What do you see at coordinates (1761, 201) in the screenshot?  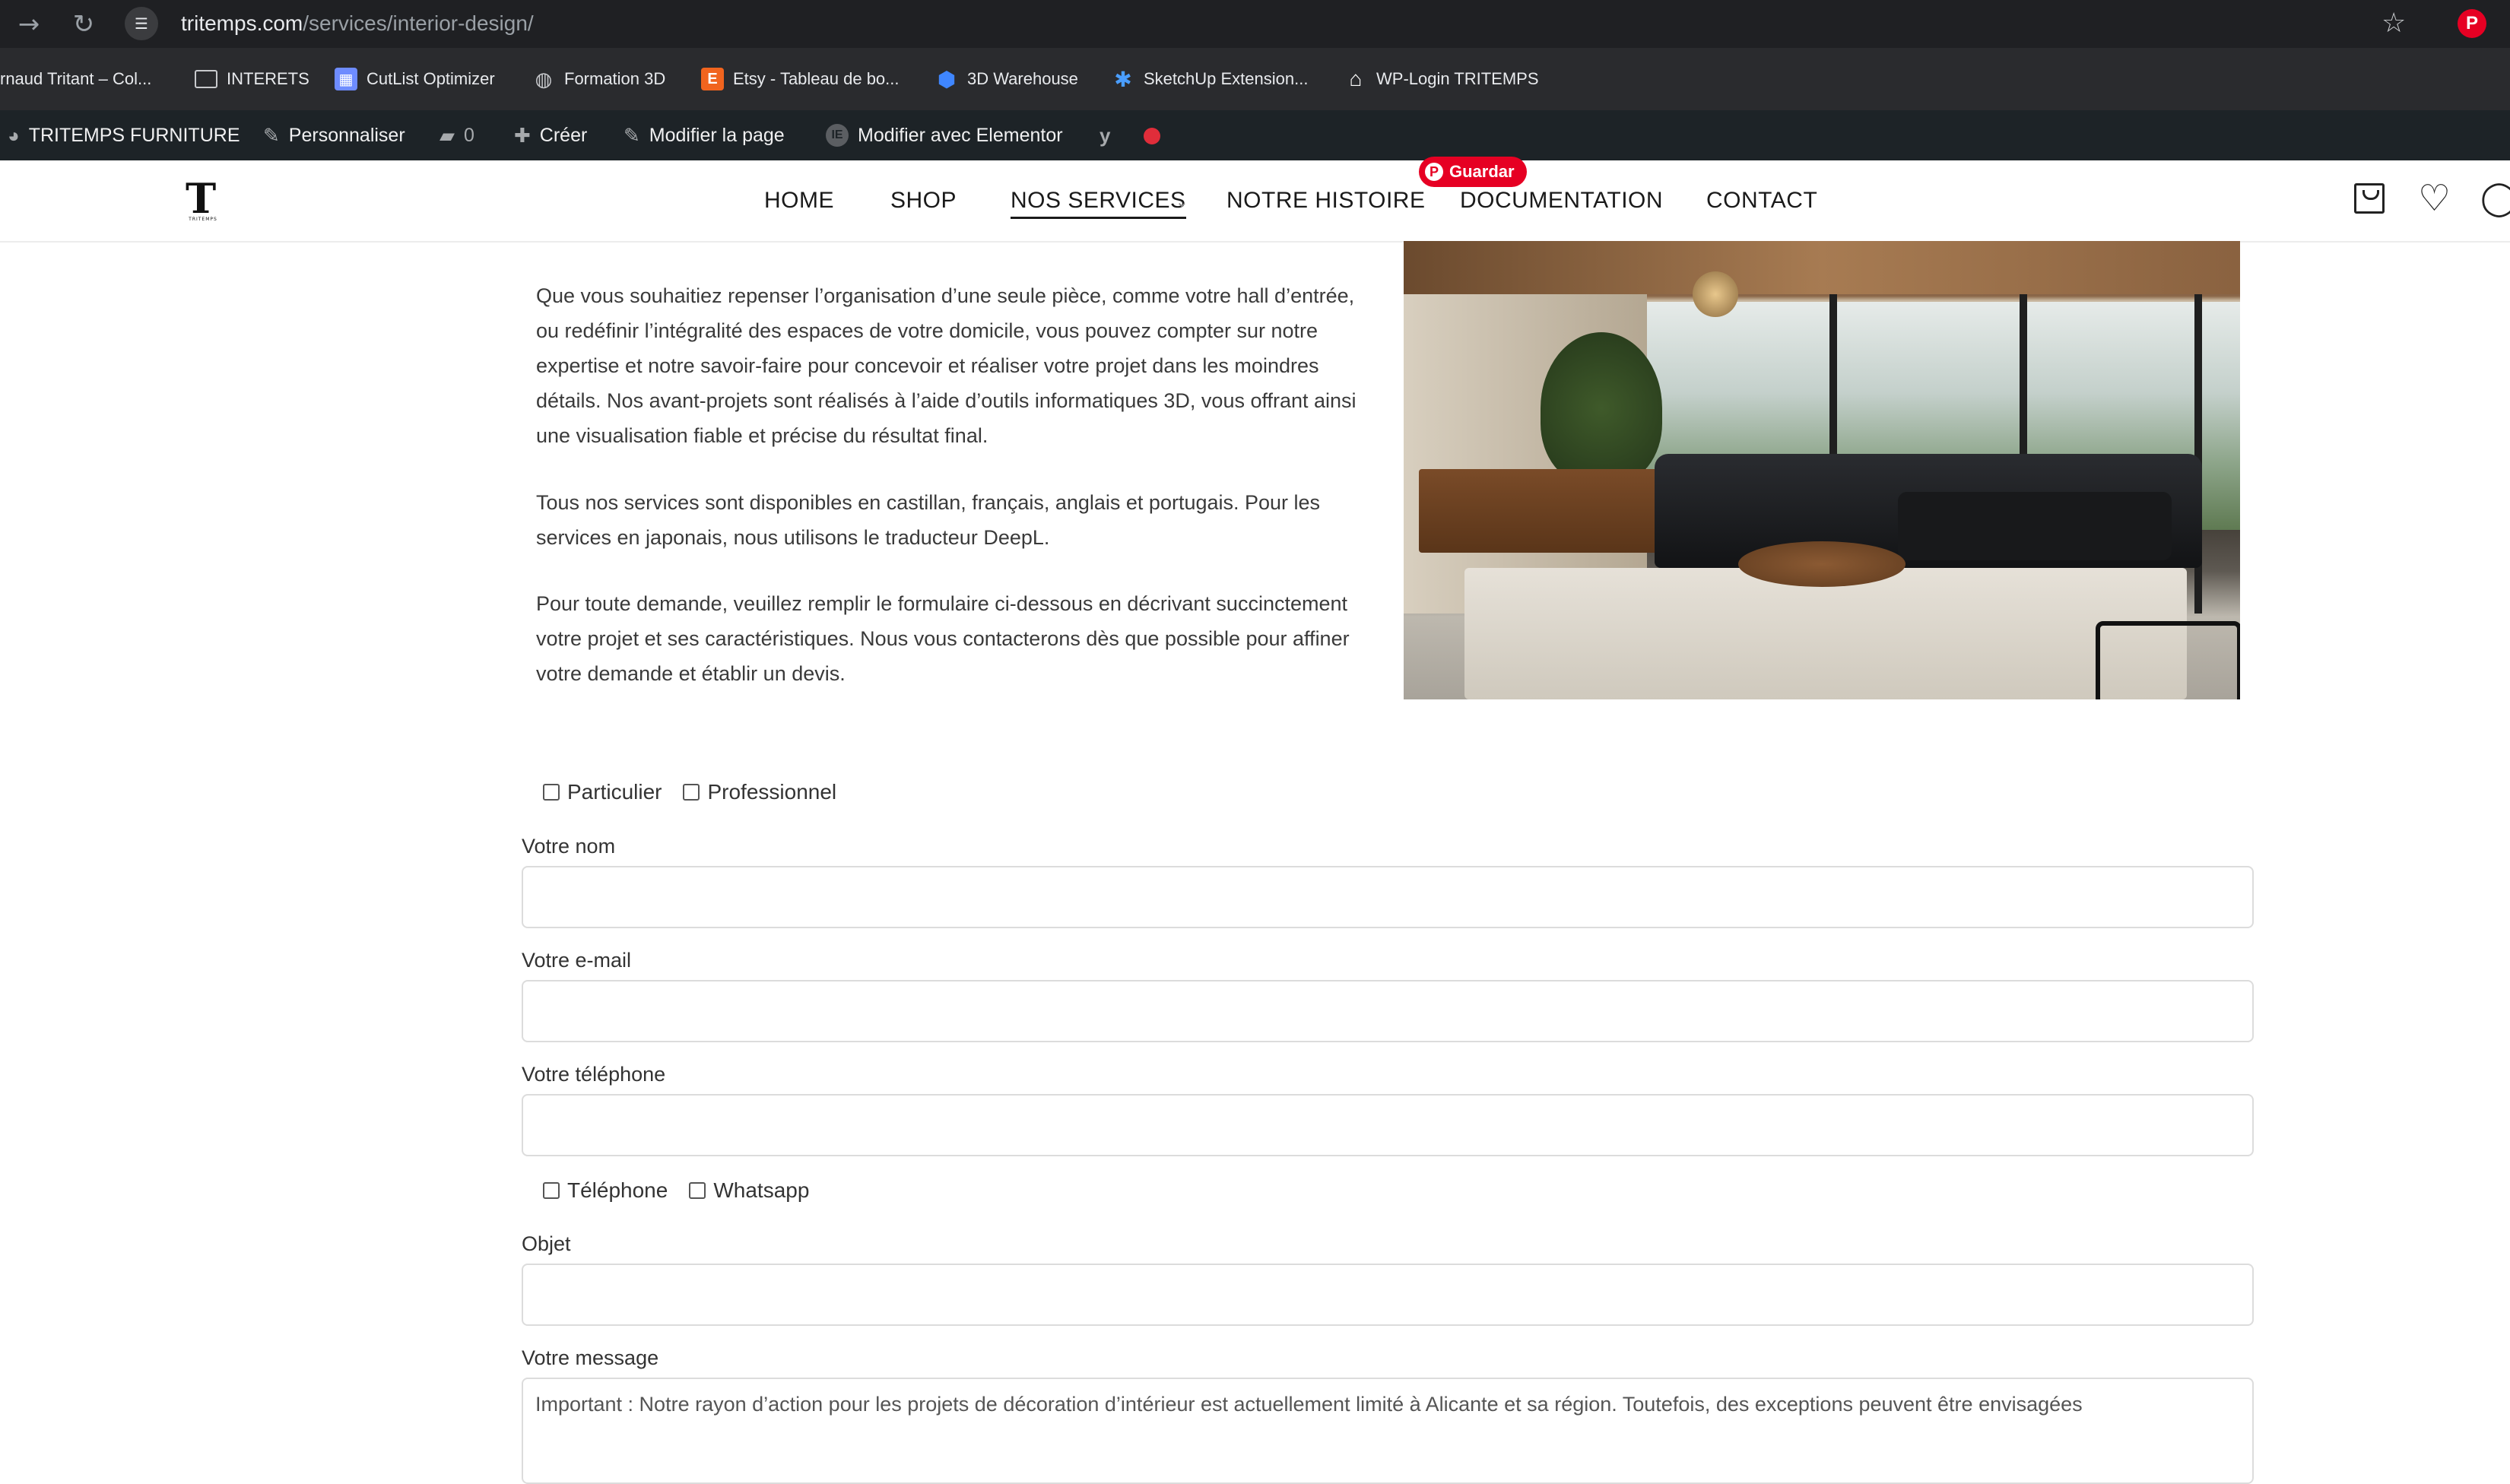 I see `menu-contact: CONTACT` at bounding box center [1761, 201].